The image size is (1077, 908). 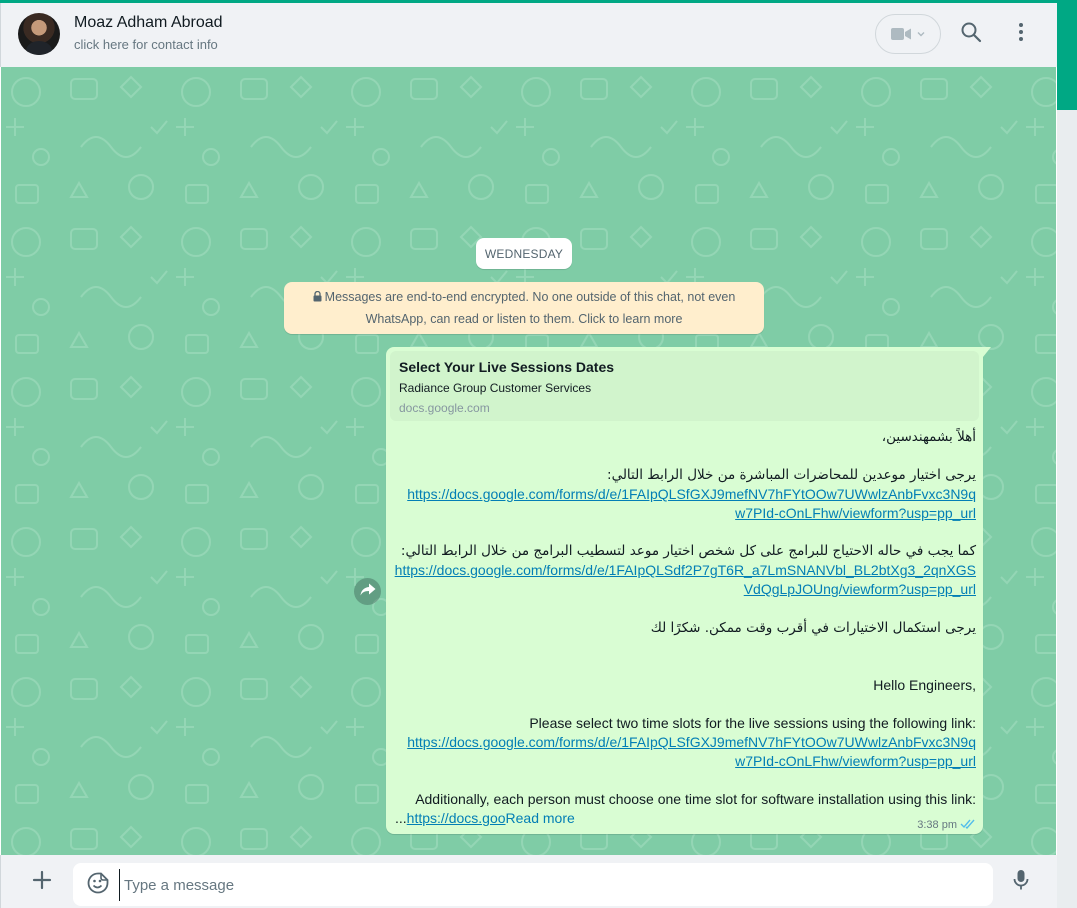 I want to click on forward-icon, so click(x=368, y=592).